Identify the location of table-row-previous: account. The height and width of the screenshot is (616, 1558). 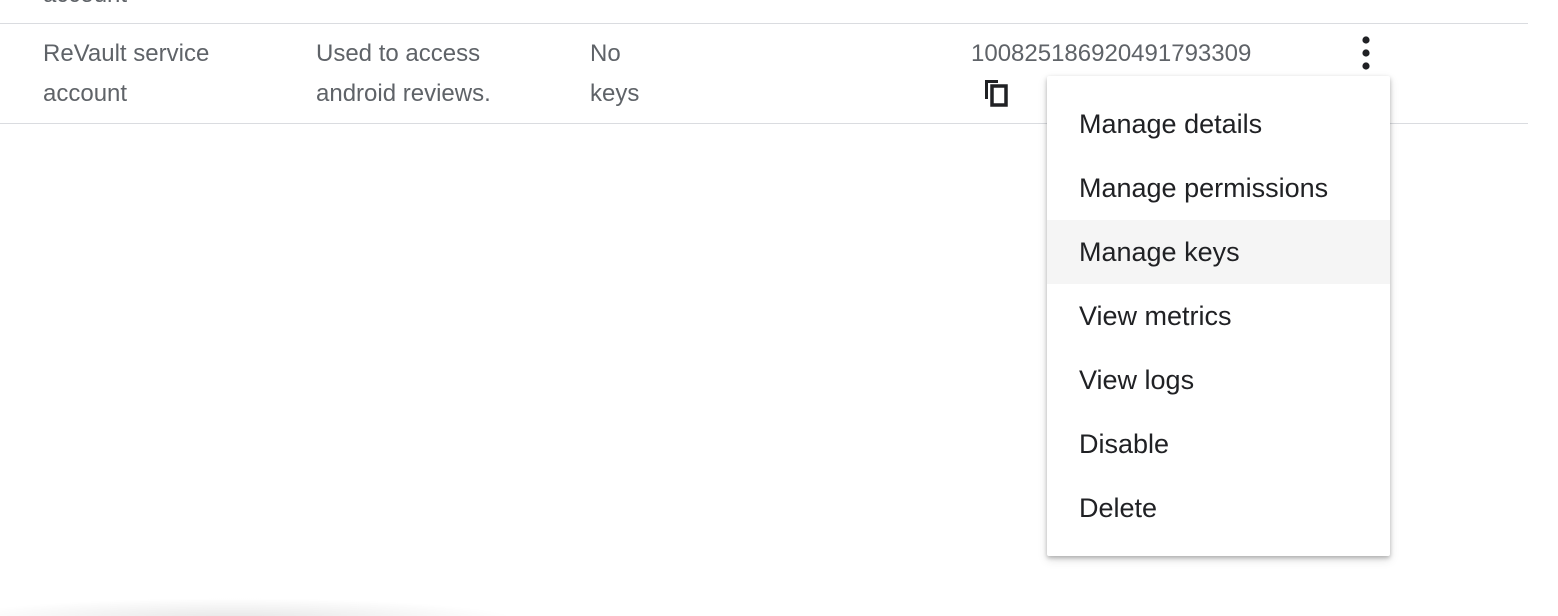
(764, 12).